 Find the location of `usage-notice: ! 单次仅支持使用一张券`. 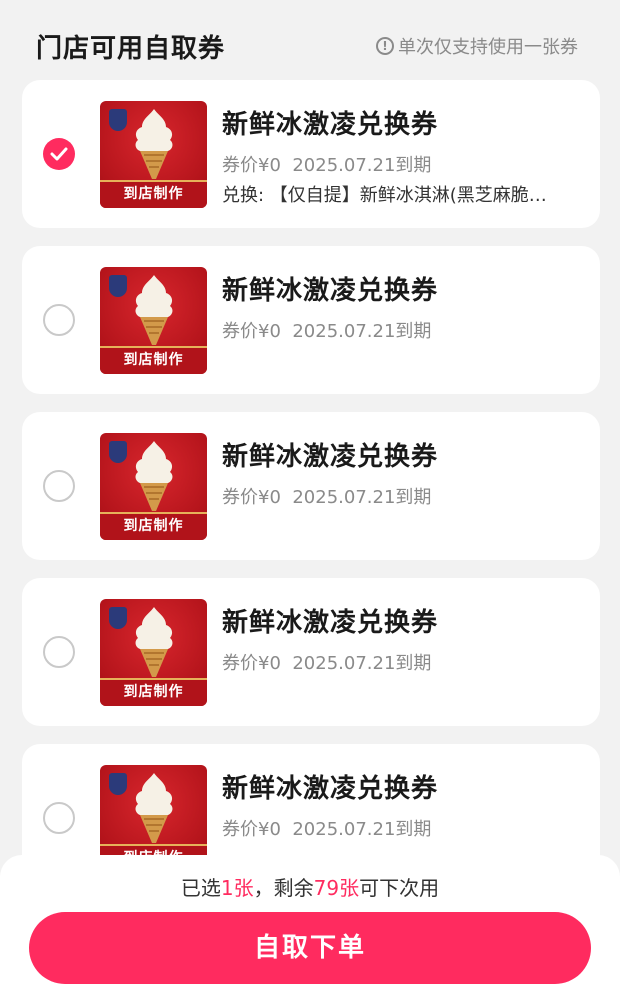

usage-notice: ! 单次仅支持使用一张券 is located at coordinates (477, 46).